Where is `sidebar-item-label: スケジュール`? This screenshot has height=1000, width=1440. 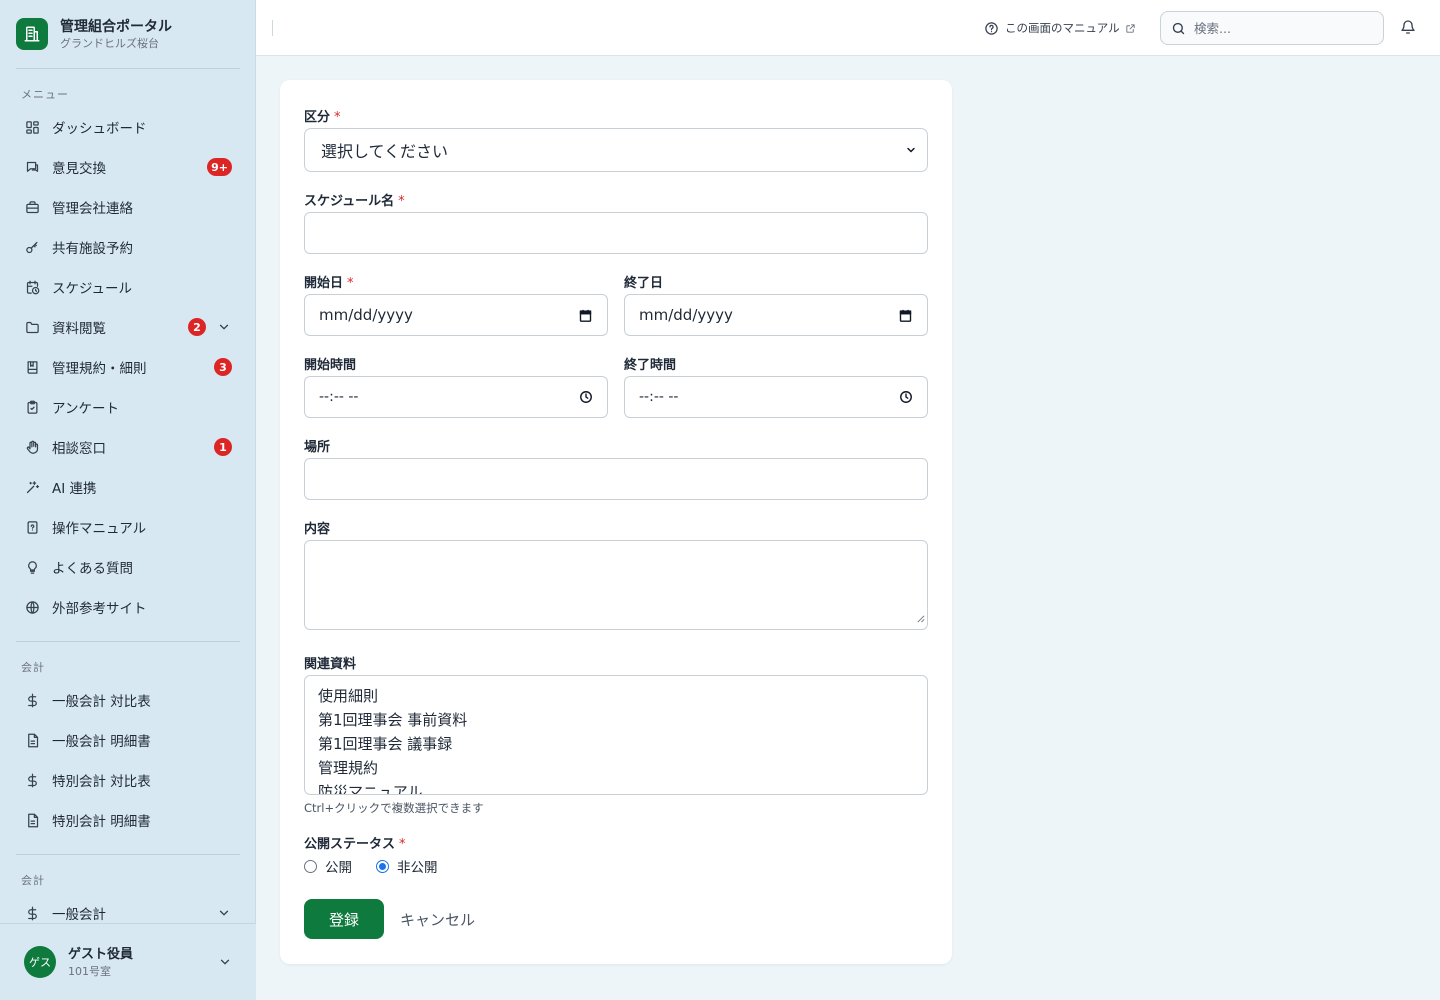 sidebar-item-label: スケジュール is located at coordinates (92, 289).